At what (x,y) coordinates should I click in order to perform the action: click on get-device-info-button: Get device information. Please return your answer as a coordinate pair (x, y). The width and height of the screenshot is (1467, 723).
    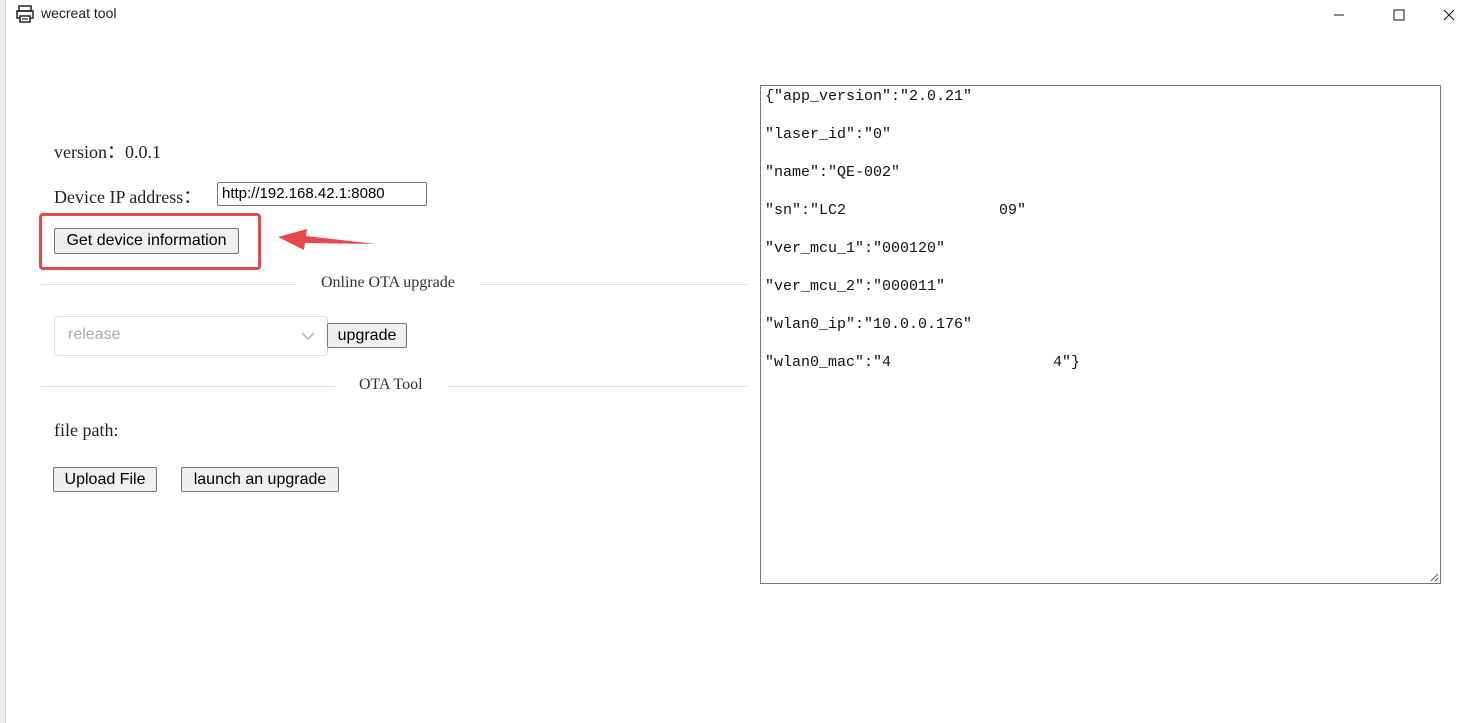
    Looking at the image, I should click on (146, 241).